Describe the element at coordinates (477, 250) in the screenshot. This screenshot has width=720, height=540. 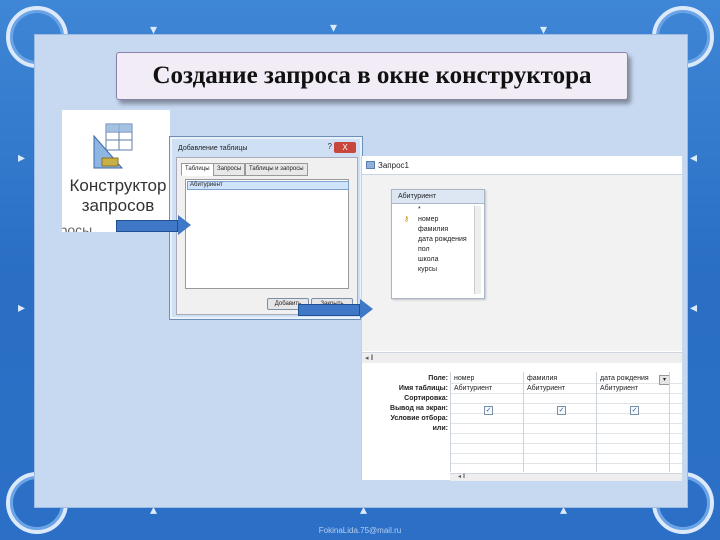
I see `field-list-scrollbar` at that location.